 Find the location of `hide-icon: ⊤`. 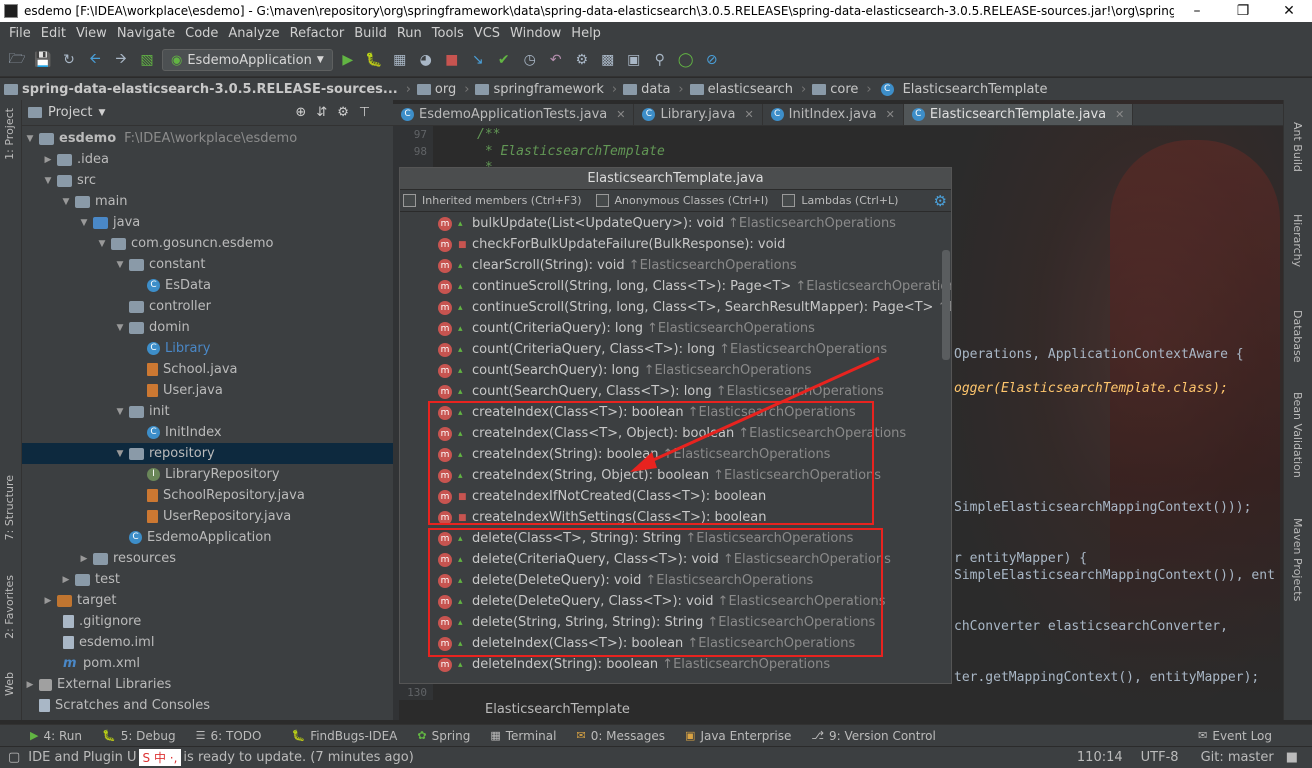

hide-icon: ⊤ is located at coordinates (364, 112).